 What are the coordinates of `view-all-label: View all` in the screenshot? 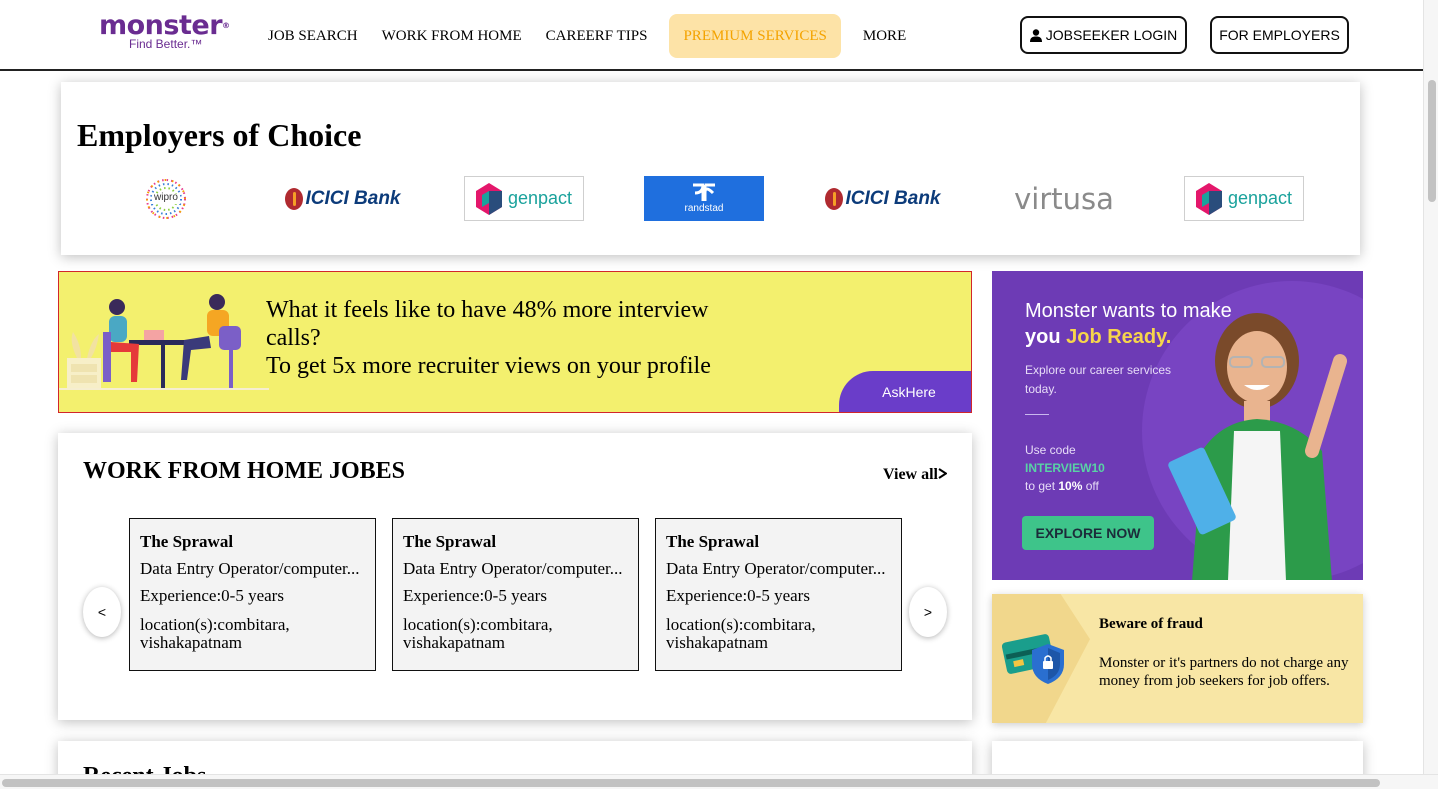 It's located at (910, 474).